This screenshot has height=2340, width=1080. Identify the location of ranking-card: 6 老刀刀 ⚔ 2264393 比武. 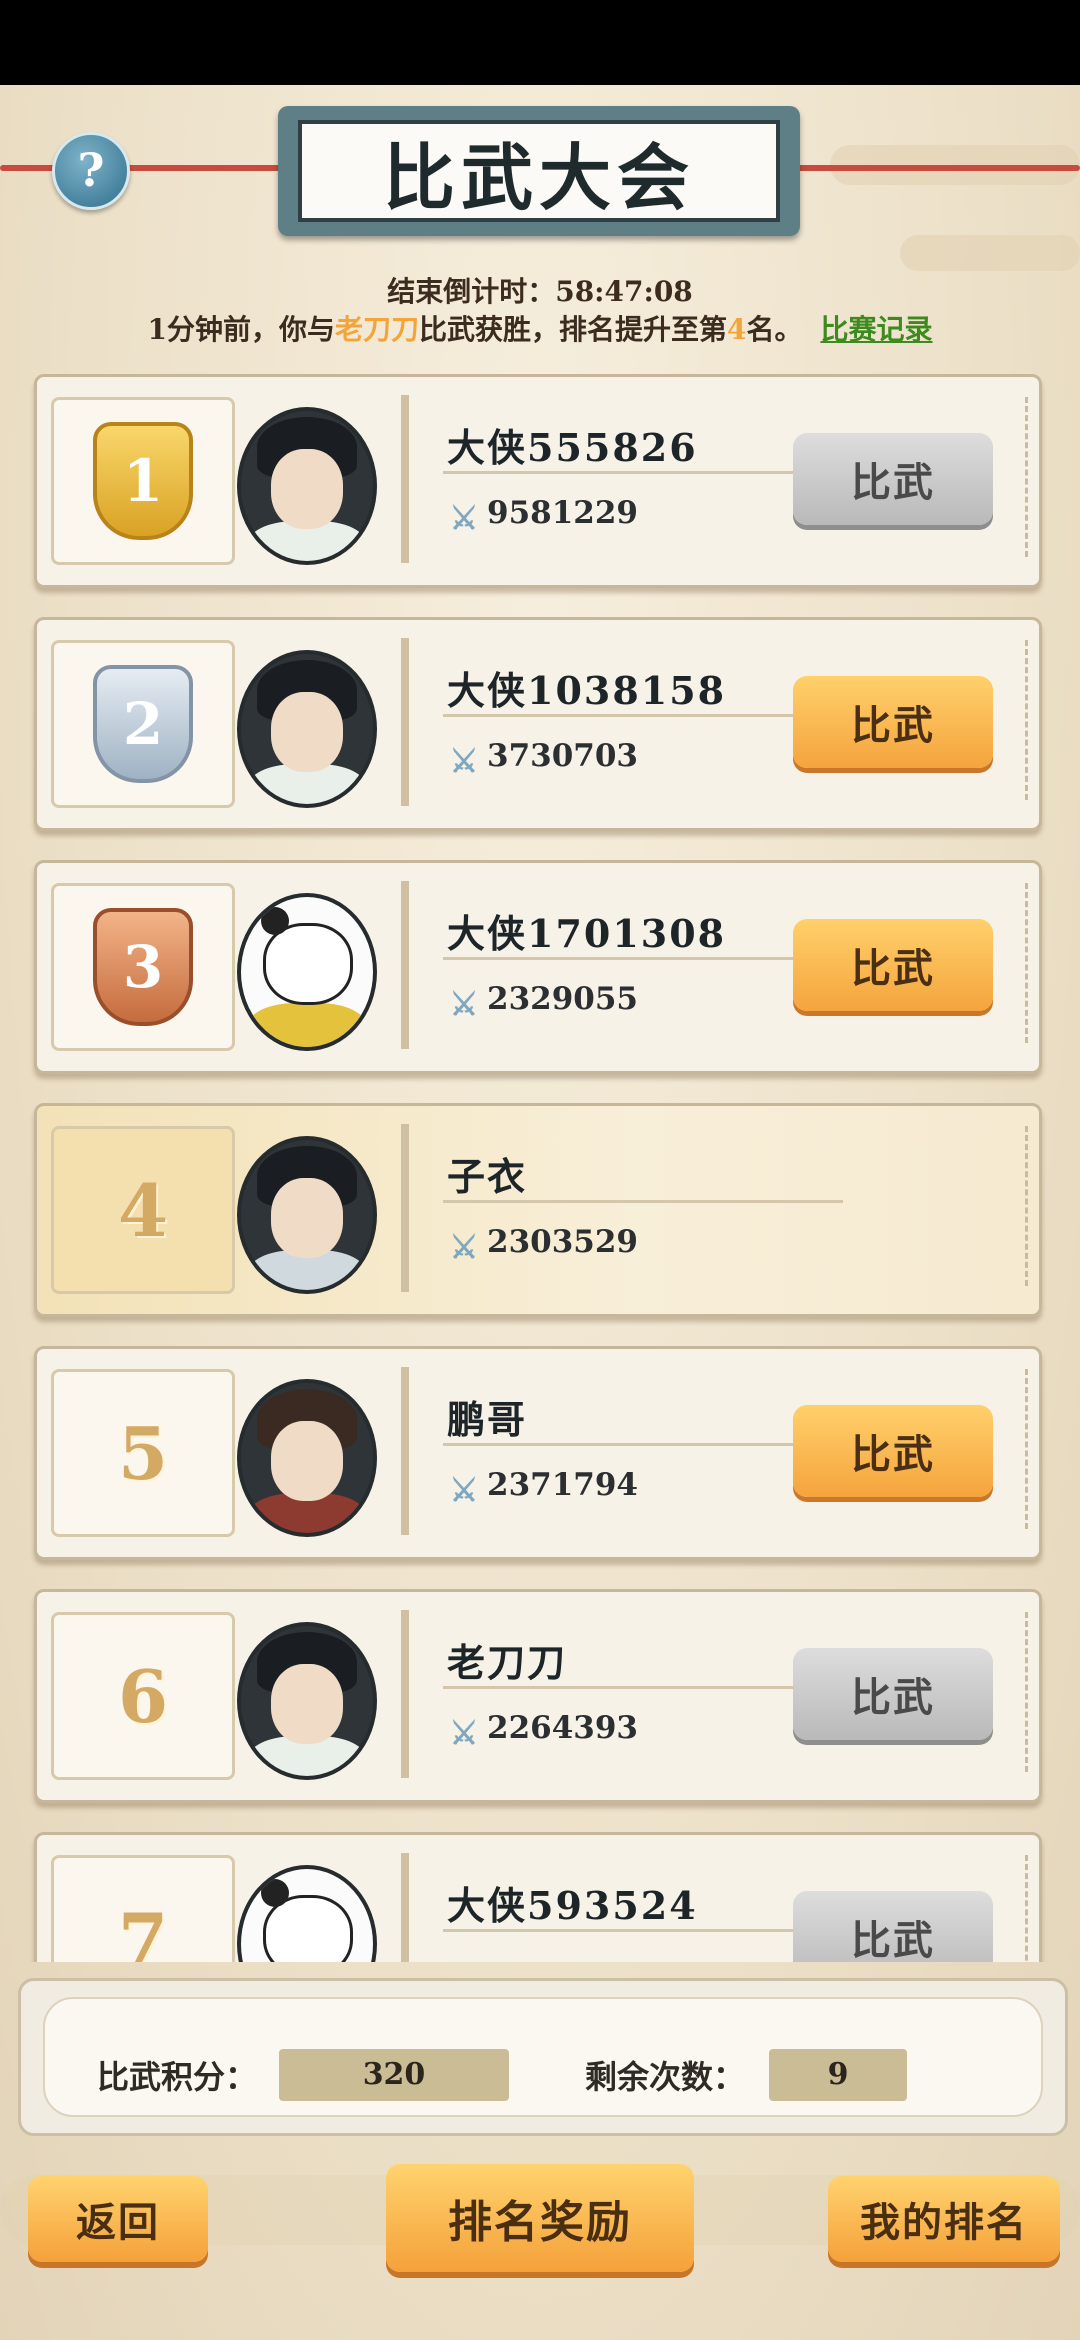
(538, 1696).